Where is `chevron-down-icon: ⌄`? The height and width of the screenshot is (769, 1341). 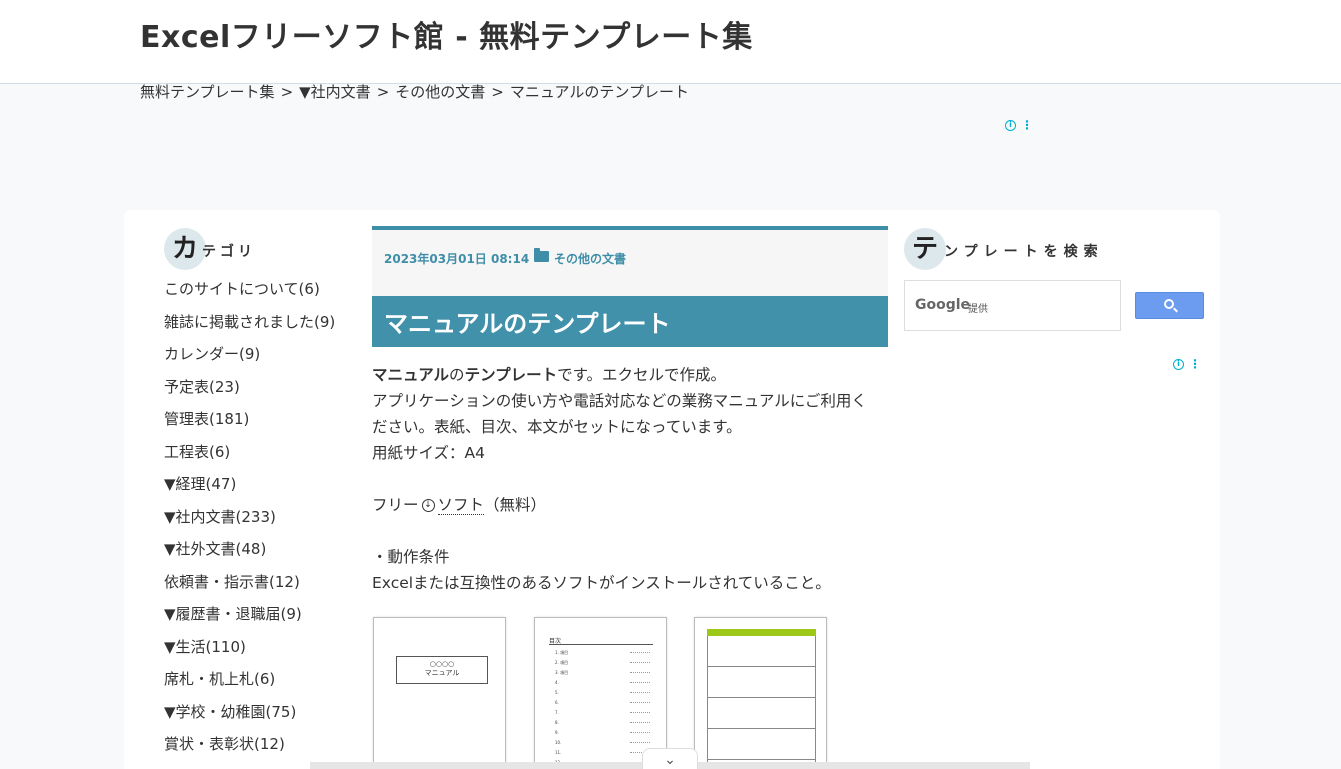
chevron-down-icon: ⌄ is located at coordinates (670, 758).